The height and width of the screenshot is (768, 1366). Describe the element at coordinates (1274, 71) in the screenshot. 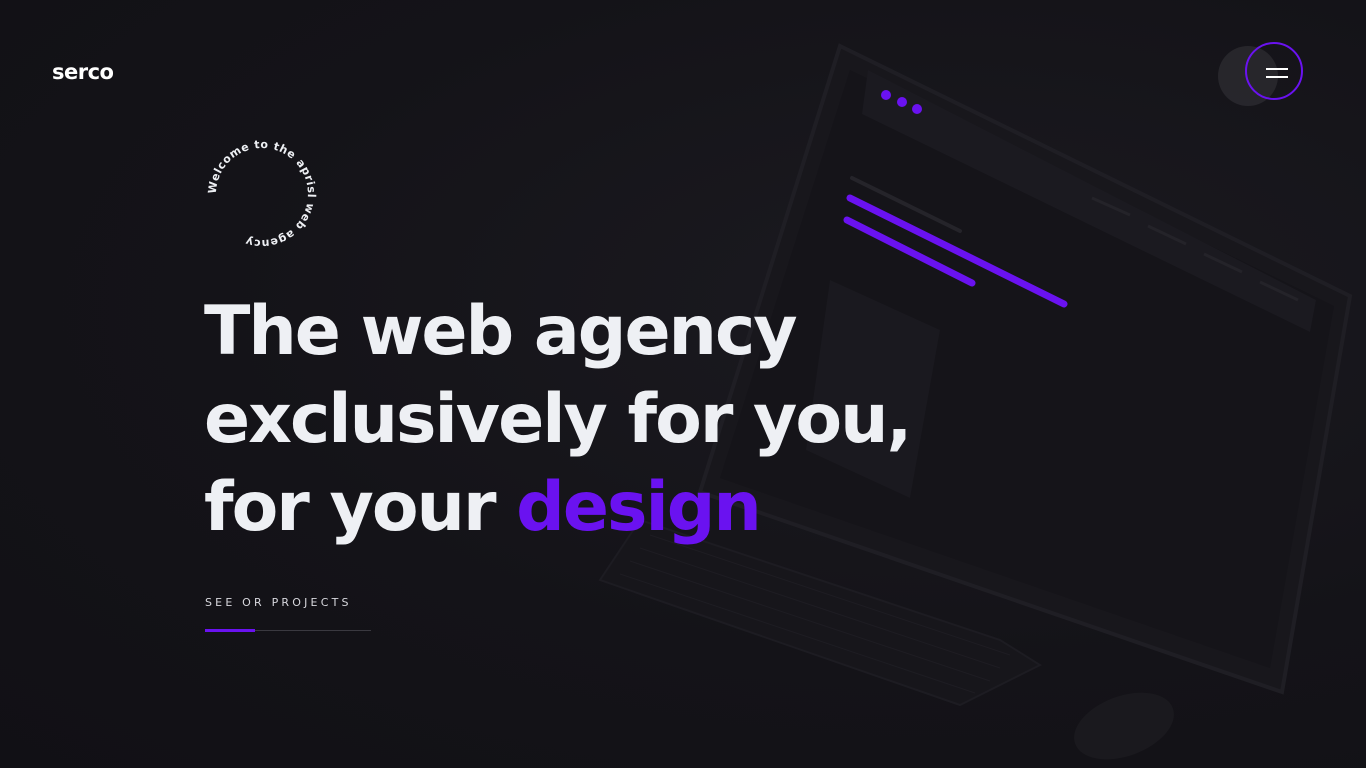

I see `menu-button` at that location.